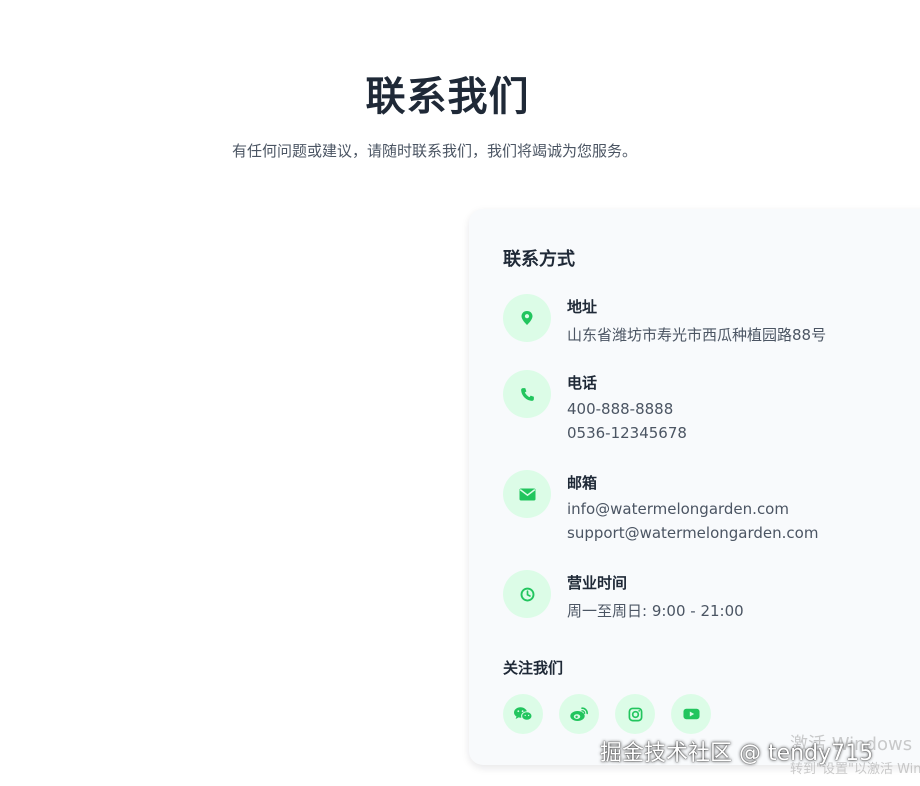 This screenshot has width=920, height=786. What do you see at coordinates (635, 714) in the screenshot?
I see `instagram-icon` at bounding box center [635, 714].